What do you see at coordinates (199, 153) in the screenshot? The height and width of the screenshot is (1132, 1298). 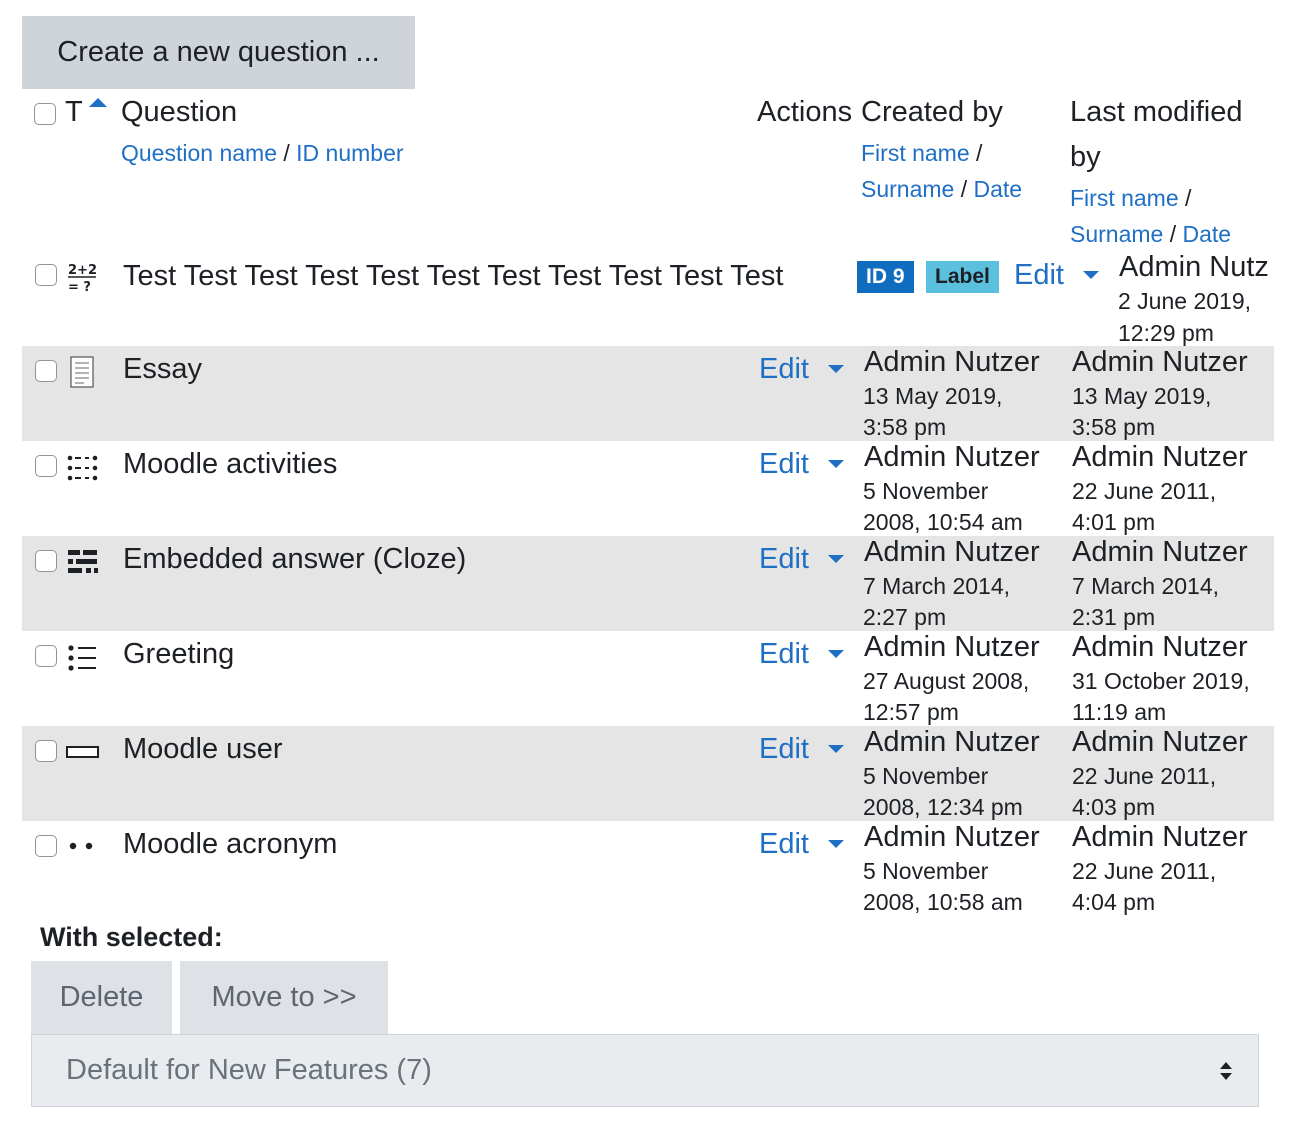 I see `sort-question-name-link: Question name` at bounding box center [199, 153].